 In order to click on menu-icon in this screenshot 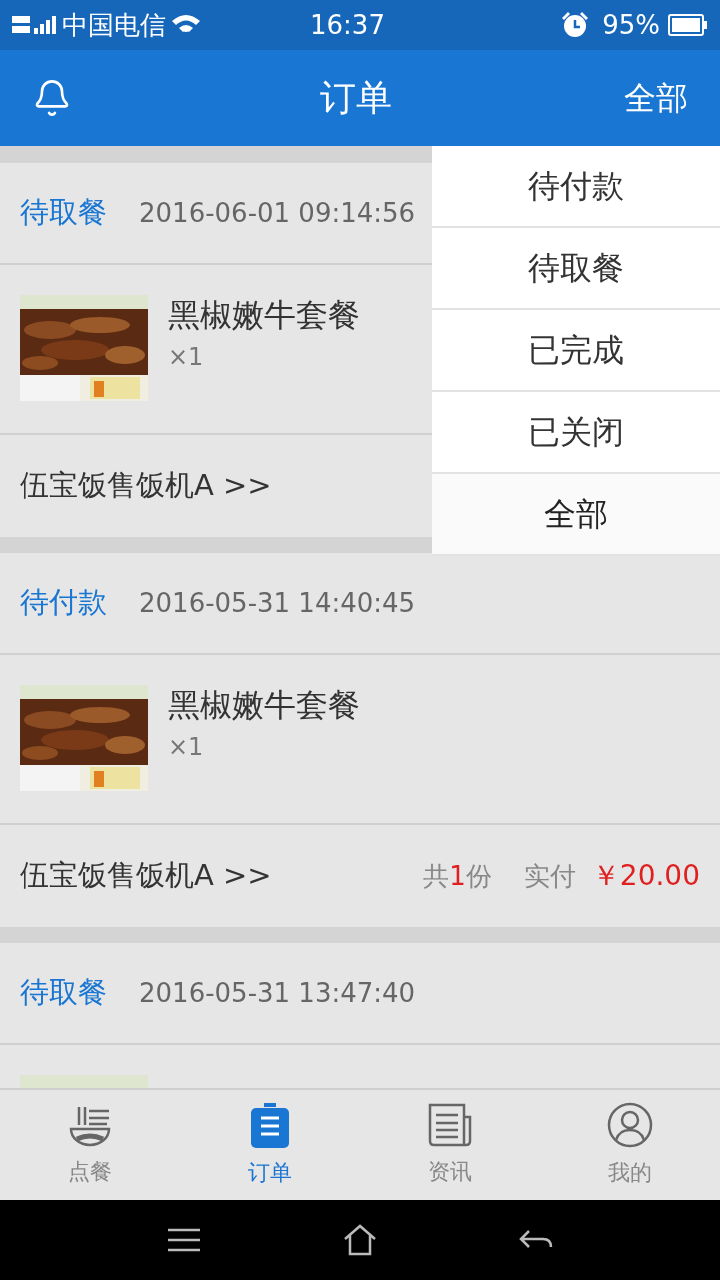, I will do `click(184, 1240)`.